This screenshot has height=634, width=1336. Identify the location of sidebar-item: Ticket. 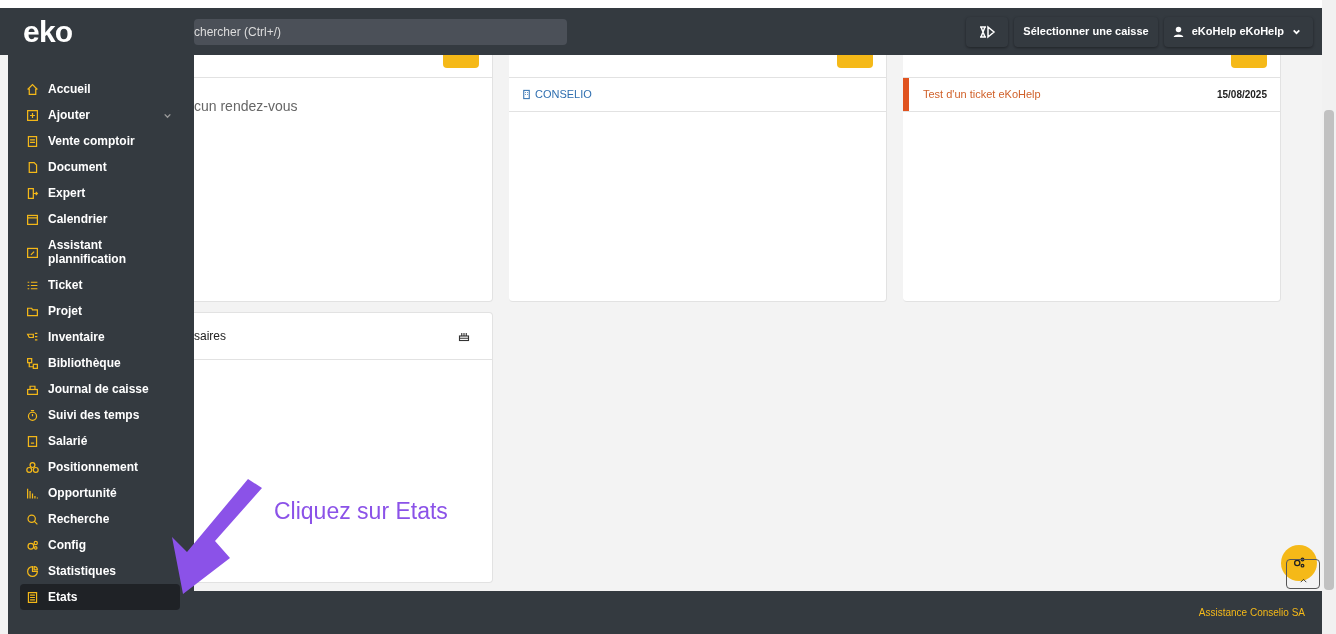
(55, 285).